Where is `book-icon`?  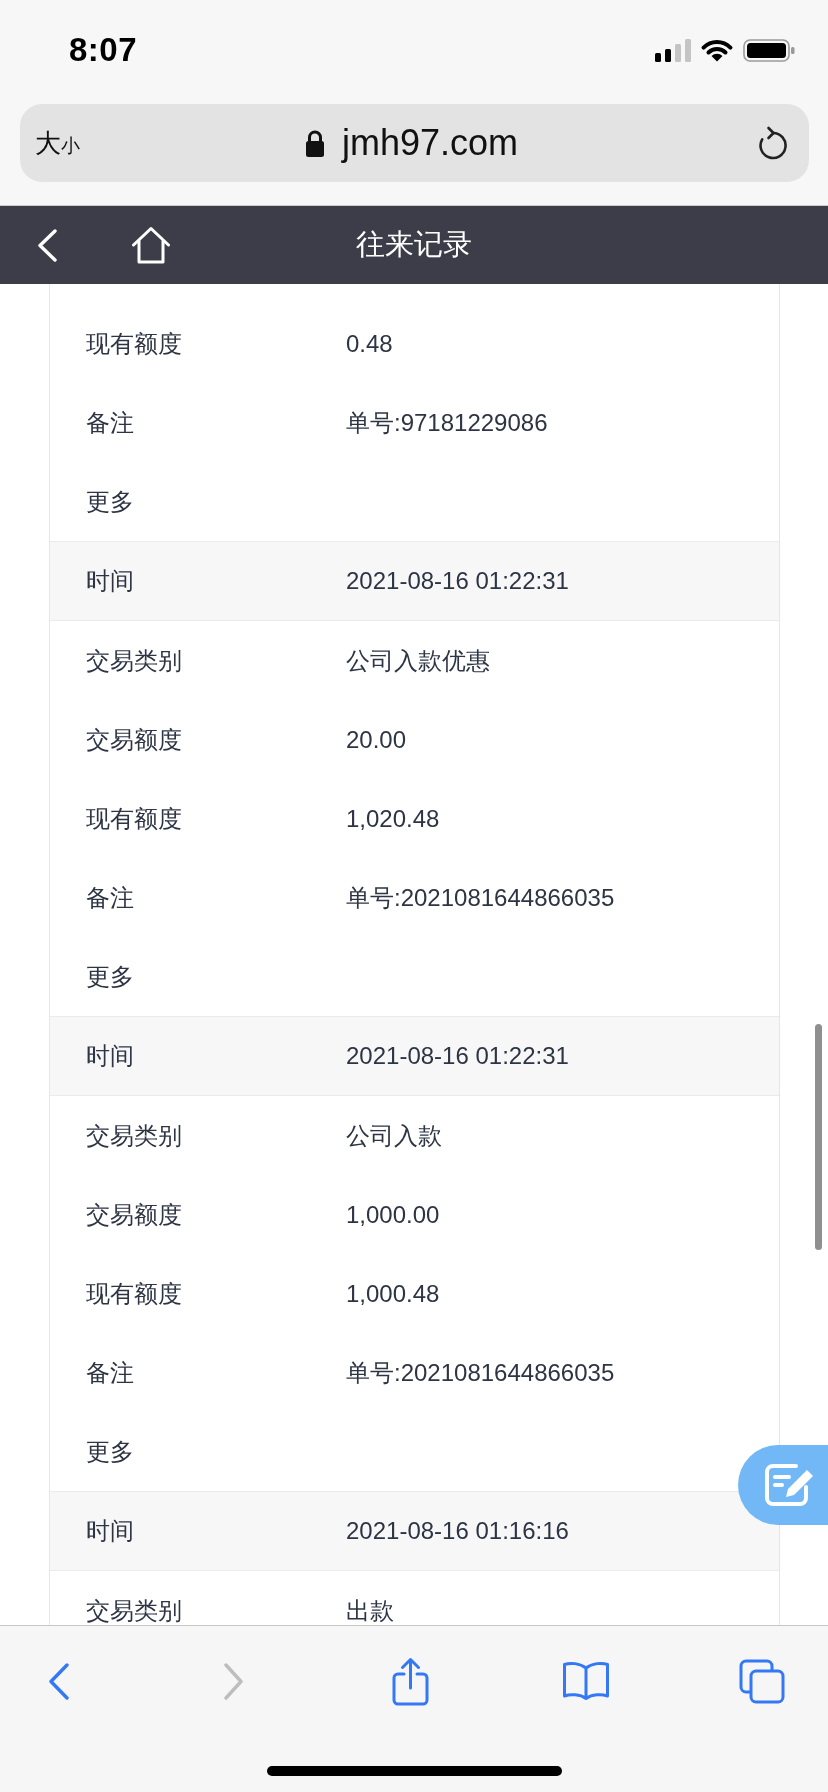
book-icon is located at coordinates (586, 1681).